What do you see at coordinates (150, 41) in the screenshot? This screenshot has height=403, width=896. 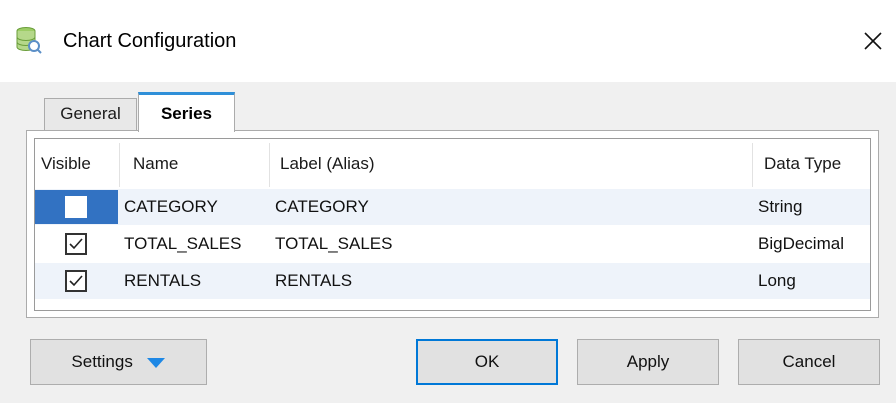 I see `window-title: Chart Configuration` at bounding box center [150, 41].